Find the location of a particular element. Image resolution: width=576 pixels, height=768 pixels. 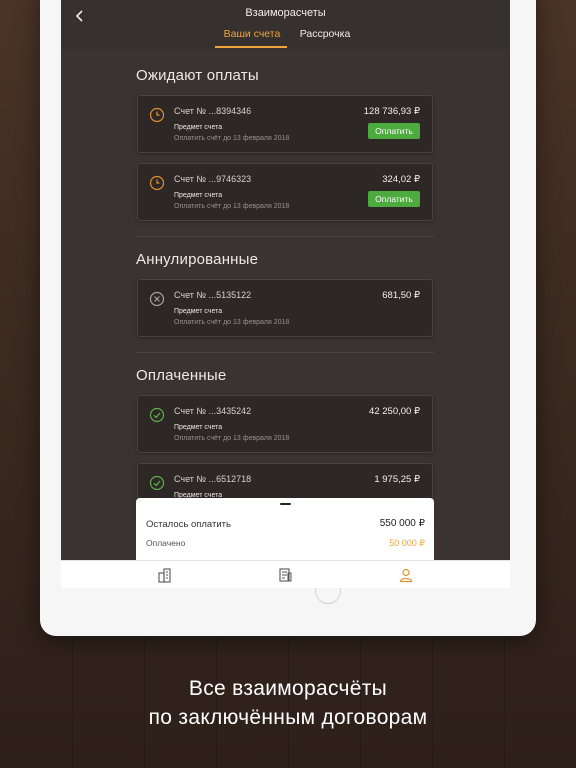

section-title-paid: Оплаченные is located at coordinates (181, 375).